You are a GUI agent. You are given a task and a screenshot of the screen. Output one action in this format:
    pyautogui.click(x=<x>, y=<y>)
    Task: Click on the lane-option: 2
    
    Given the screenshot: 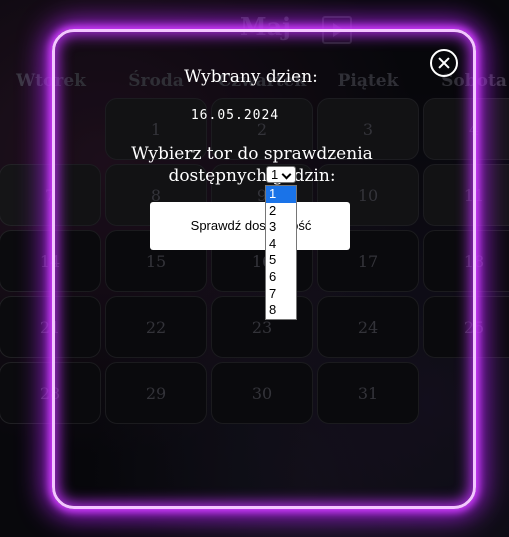 What is the action you would take?
    pyautogui.click(x=281, y=211)
    